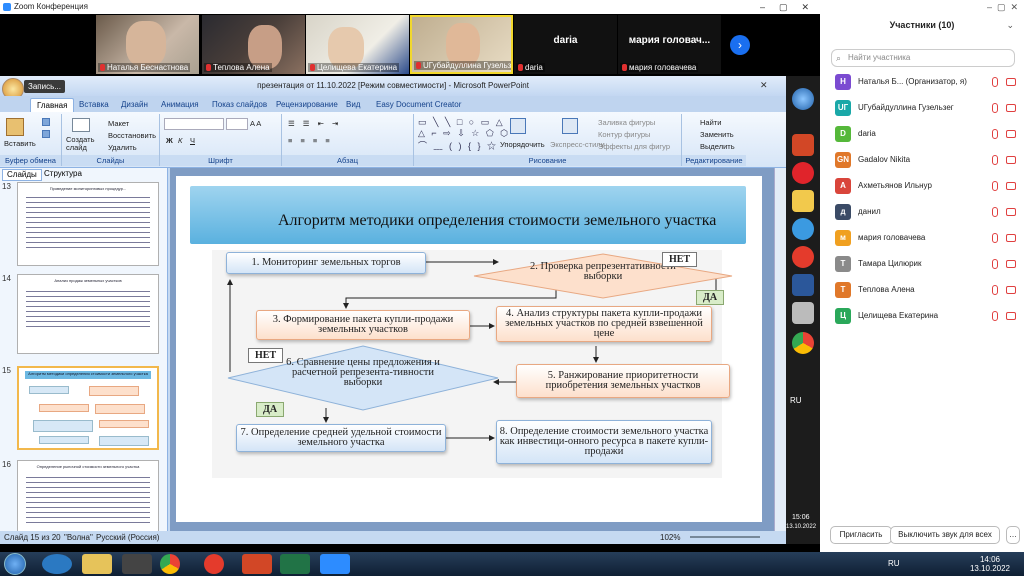 Image resolution: width=1024 pixels, height=576 pixels. What do you see at coordinates (81, 125) in the screenshot?
I see `new-slide-icon` at bounding box center [81, 125].